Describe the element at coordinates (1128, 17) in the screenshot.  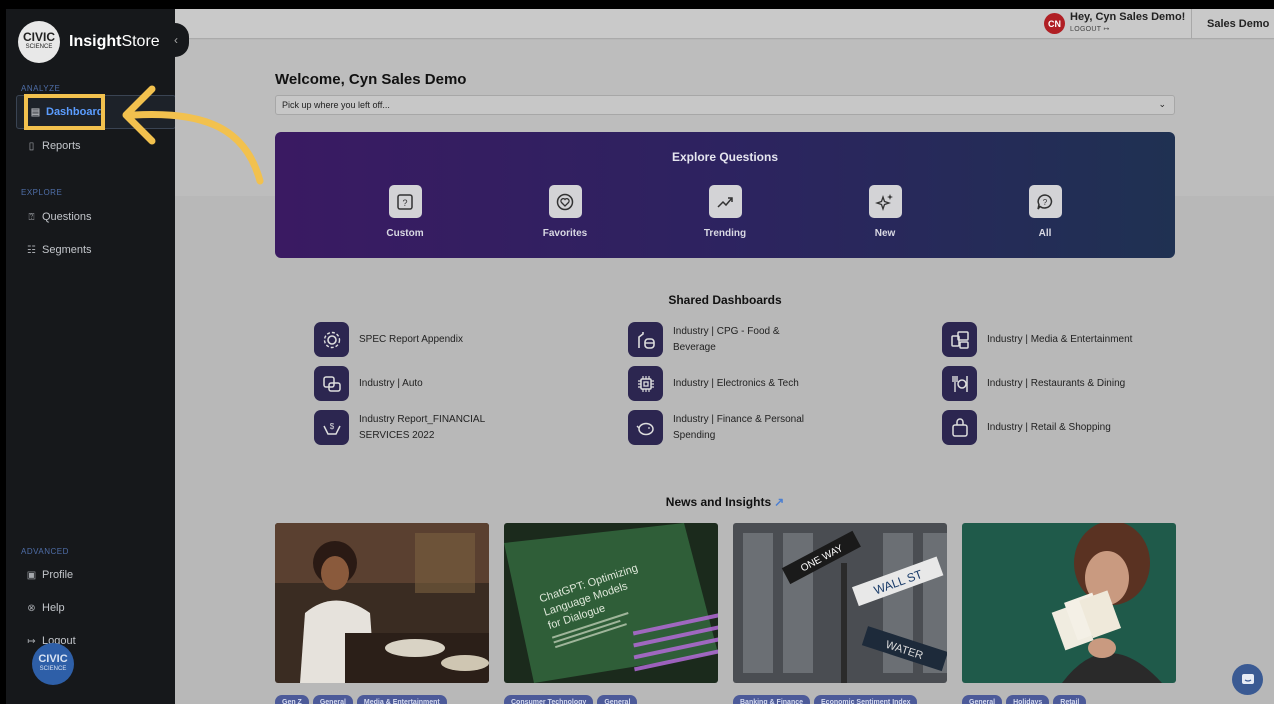
I see `user-greeting: Hey, Cyn Sales Demo!` at that location.